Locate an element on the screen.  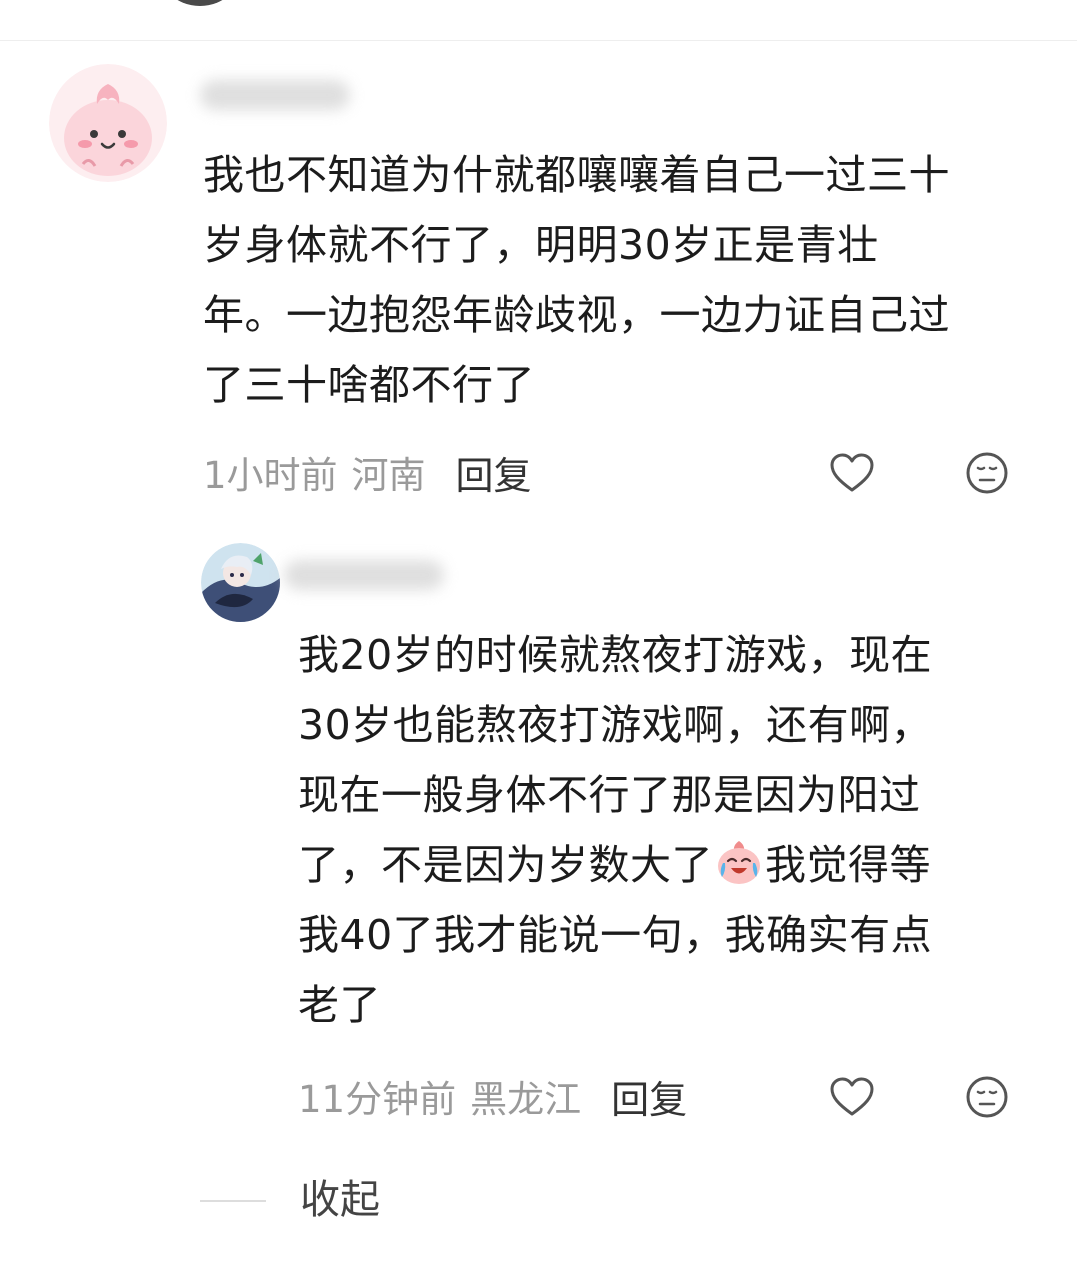
reply-line: 我20岁的时候就熬夜打游戏，现在 is located at coordinates (615, 655).